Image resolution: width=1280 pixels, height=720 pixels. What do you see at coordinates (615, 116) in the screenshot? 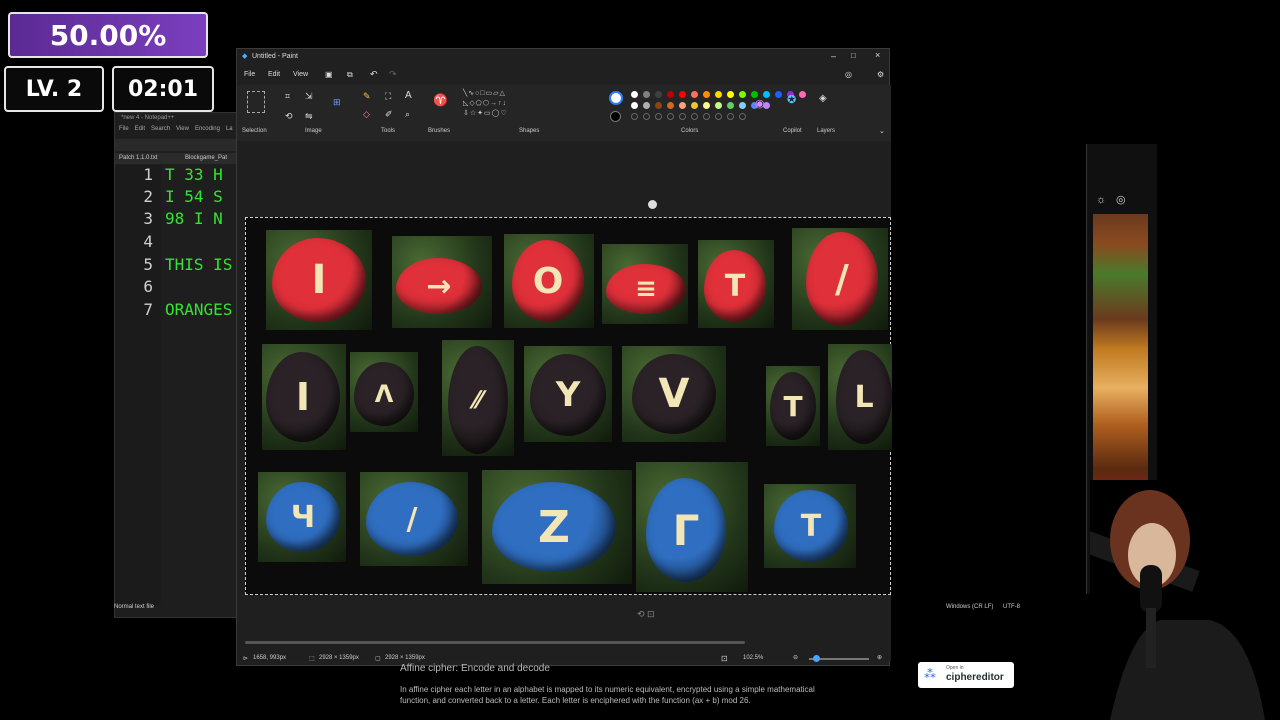
I see `secondary-color` at bounding box center [615, 116].